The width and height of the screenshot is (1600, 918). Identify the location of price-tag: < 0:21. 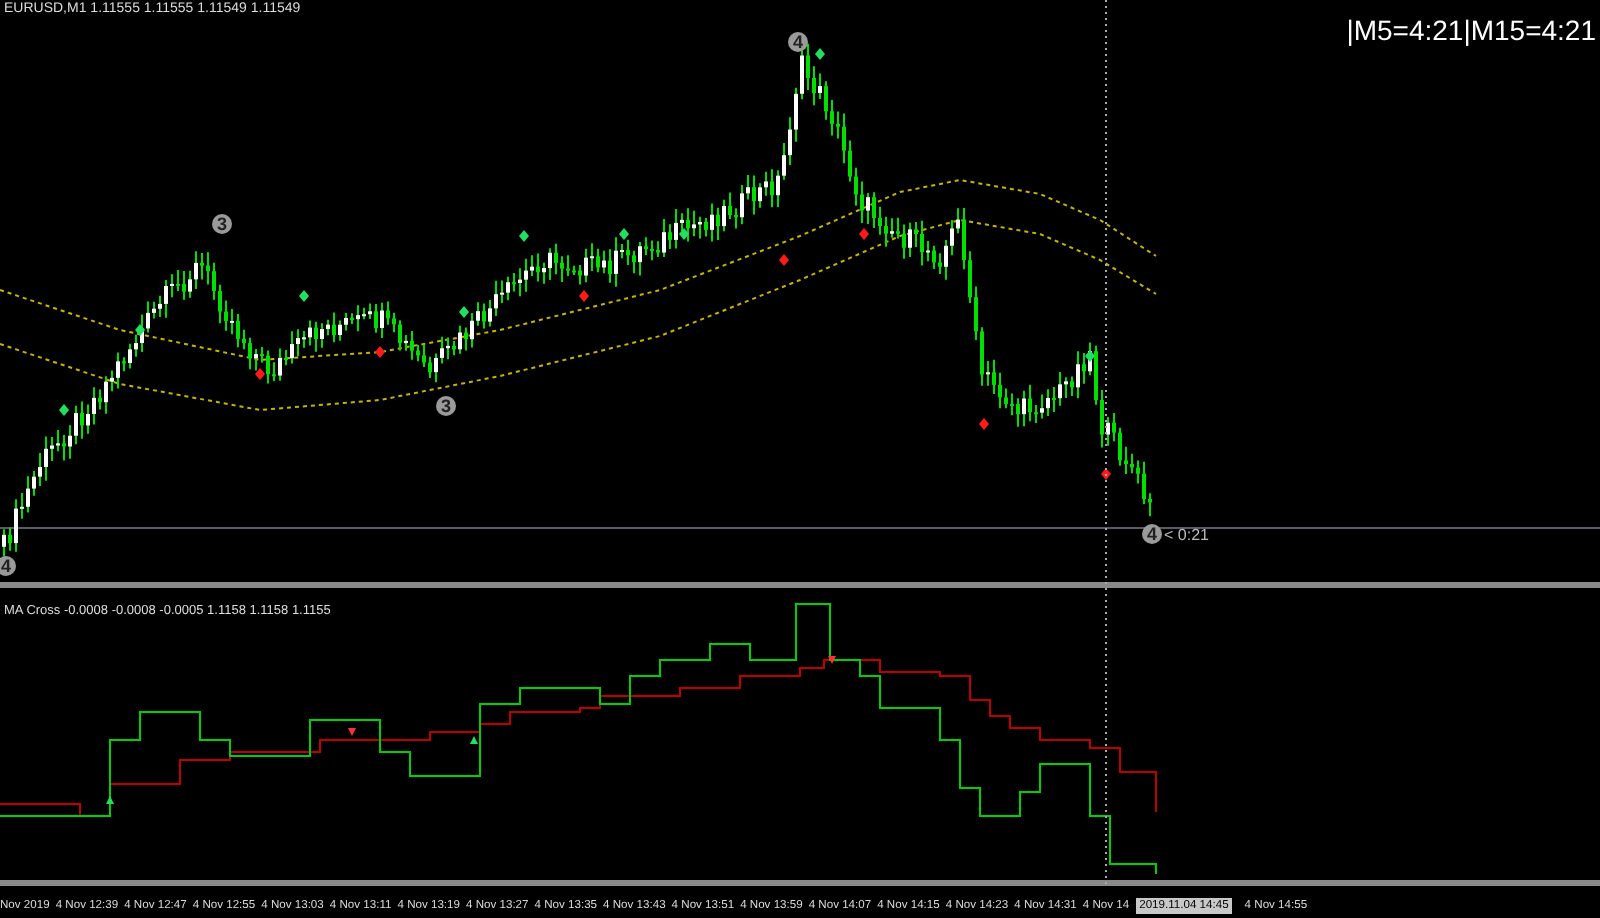
(1186, 535).